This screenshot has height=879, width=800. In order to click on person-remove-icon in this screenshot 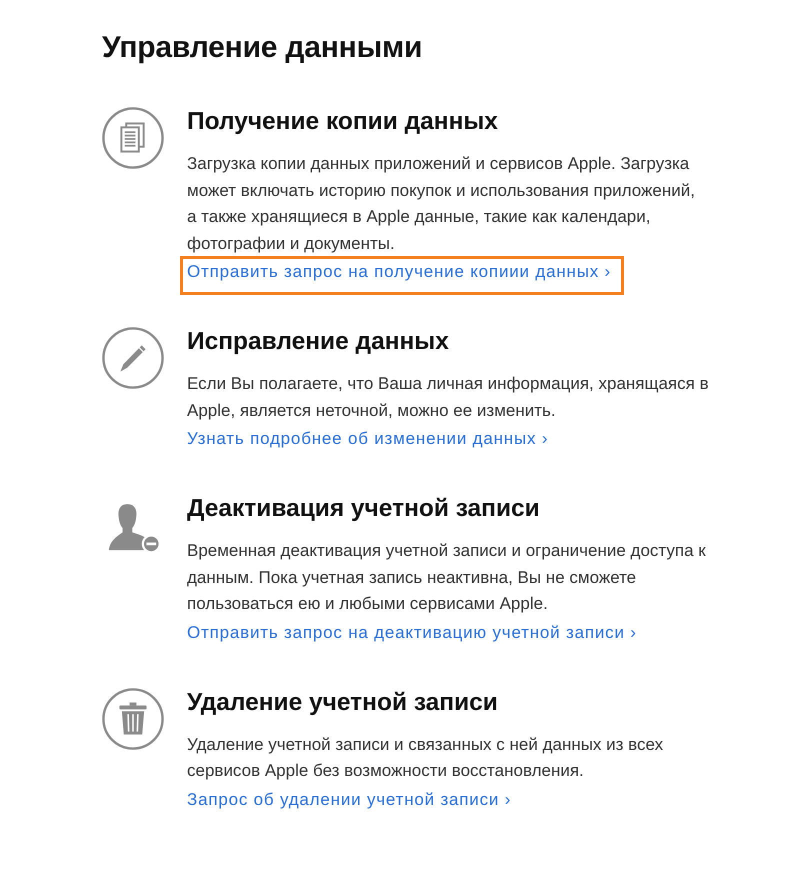, I will do `click(134, 528)`.